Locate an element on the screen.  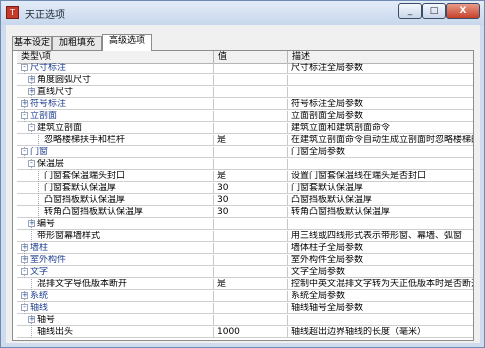
table-row: + 编号 is located at coordinates (245, 224).